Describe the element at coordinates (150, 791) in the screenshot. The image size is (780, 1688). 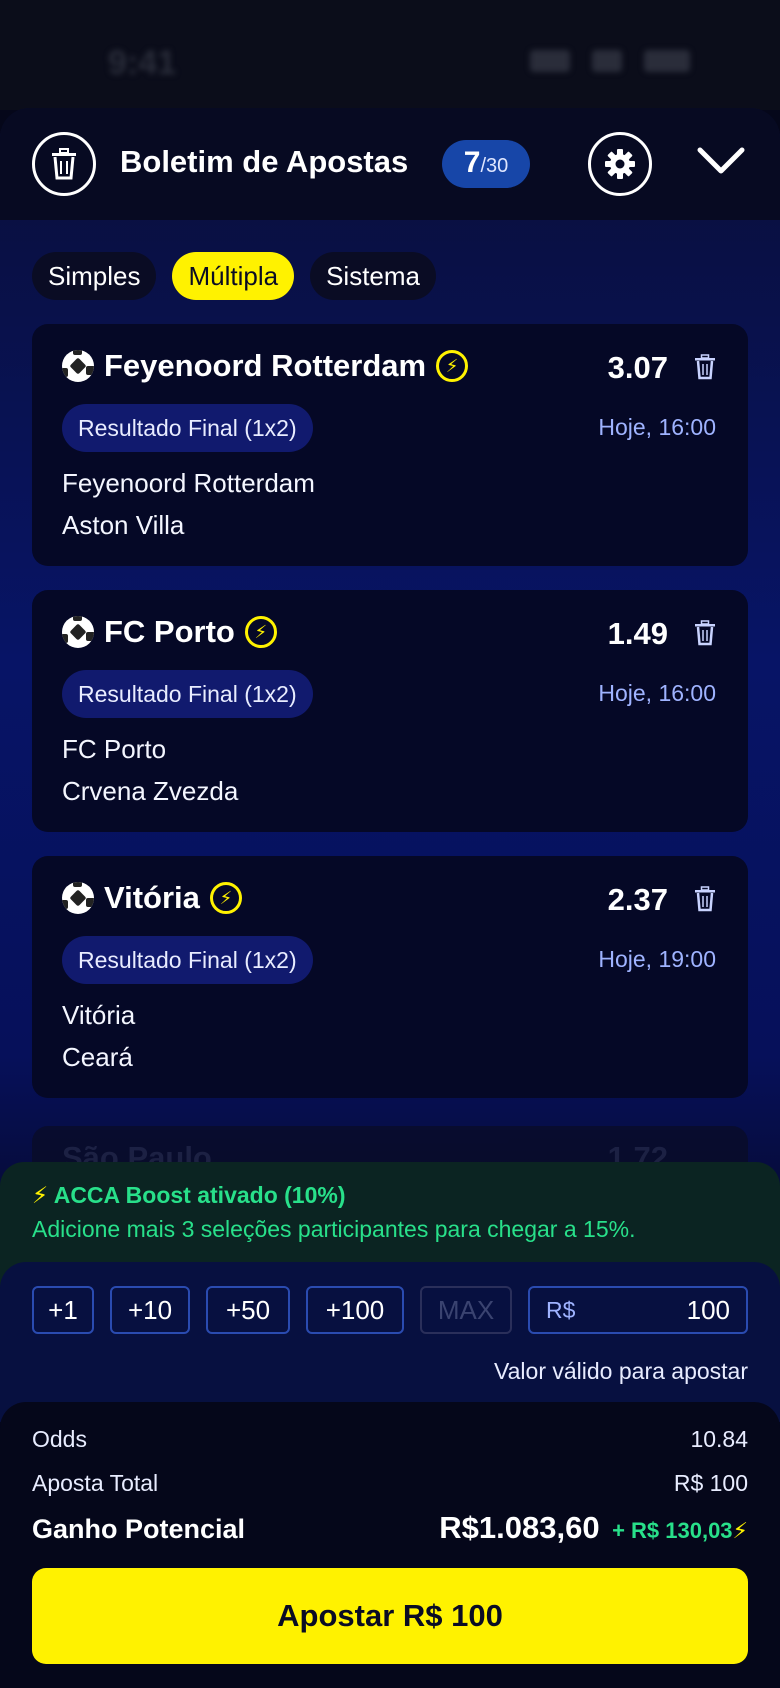
I see `away-team: Crvena Zvezda` at that location.